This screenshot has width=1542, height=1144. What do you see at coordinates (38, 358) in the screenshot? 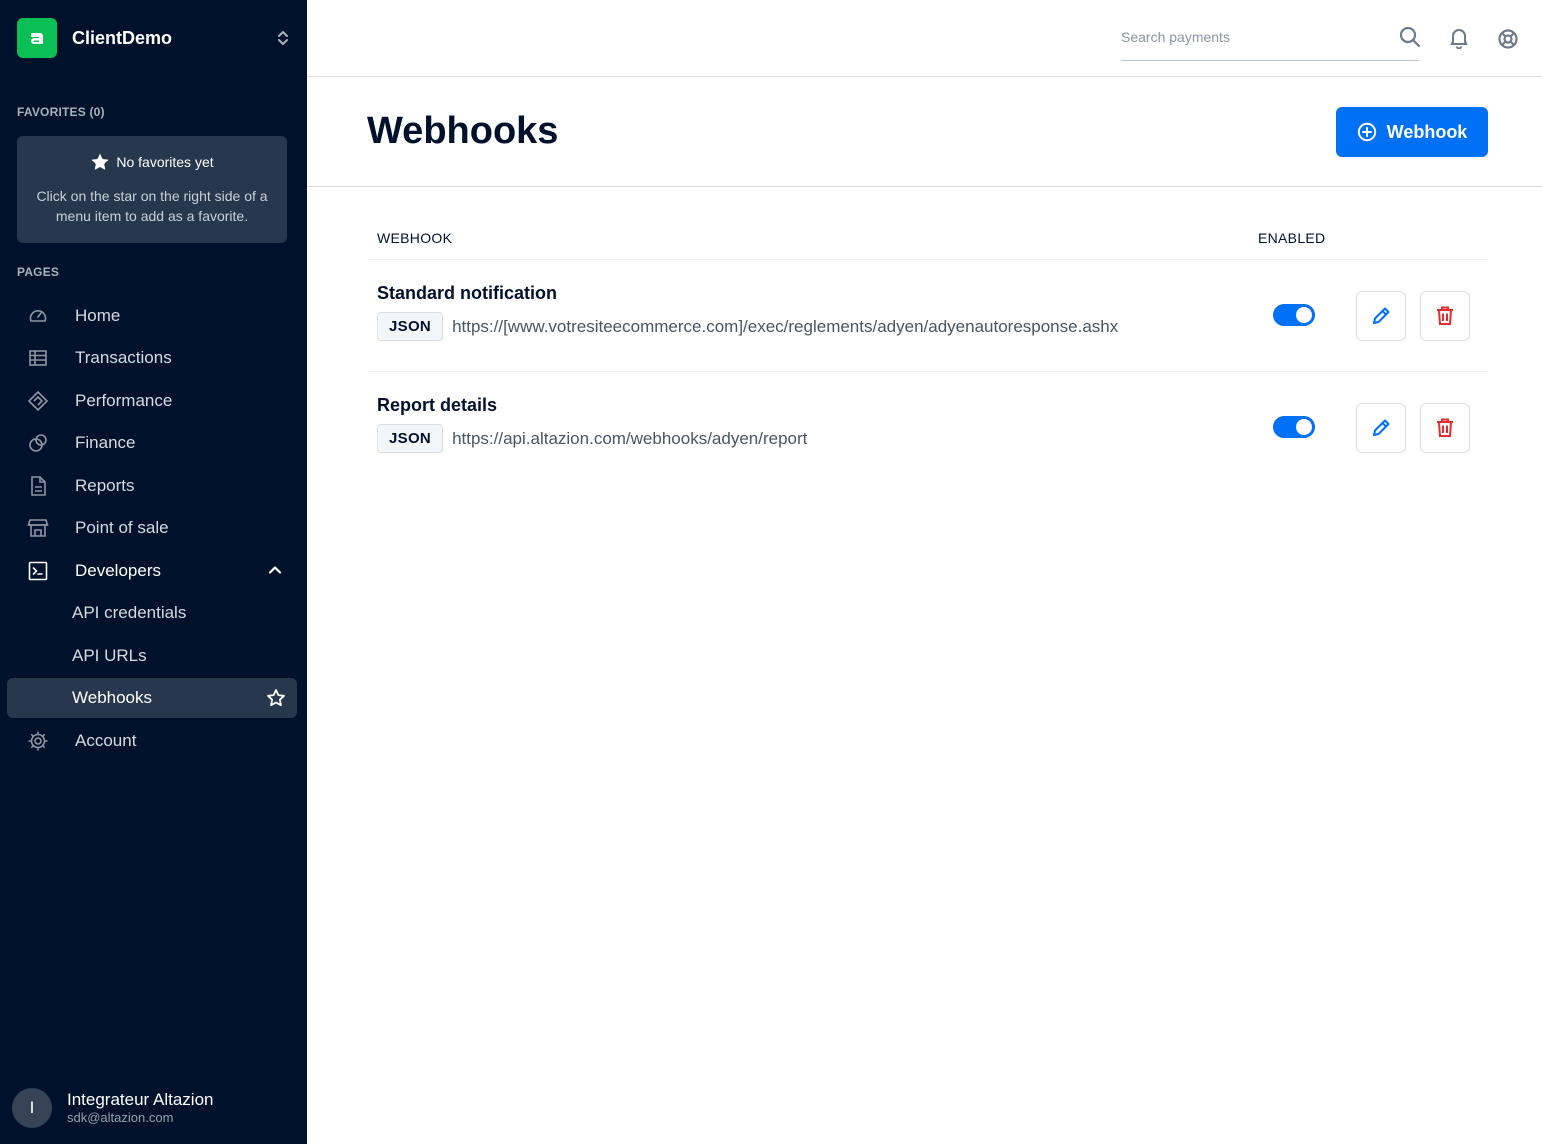
I see `table-icon` at bounding box center [38, 358].